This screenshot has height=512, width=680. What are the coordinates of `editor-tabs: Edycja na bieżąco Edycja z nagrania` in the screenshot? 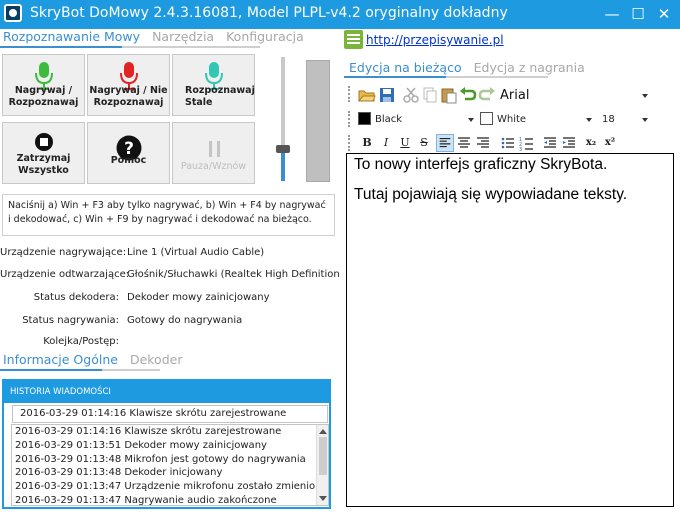 It's located at (467, 67).